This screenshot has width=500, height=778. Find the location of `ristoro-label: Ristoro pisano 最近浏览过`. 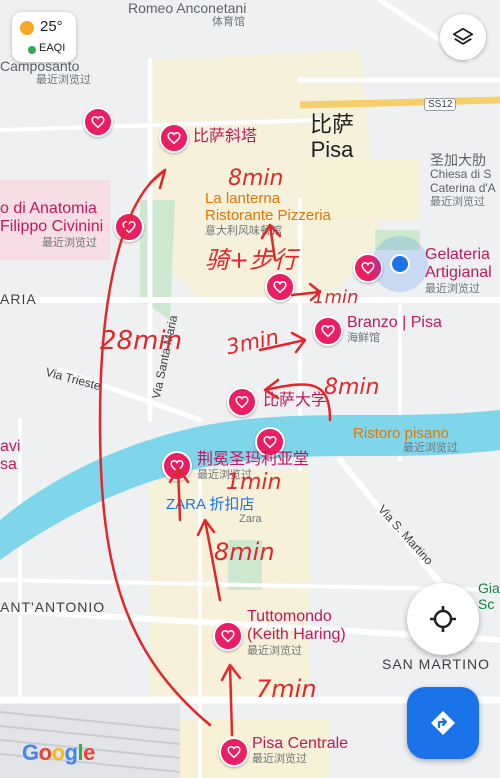

ristoro-label: Ristoro pisano 最近浏览过 is located at coordinates (405, 440).